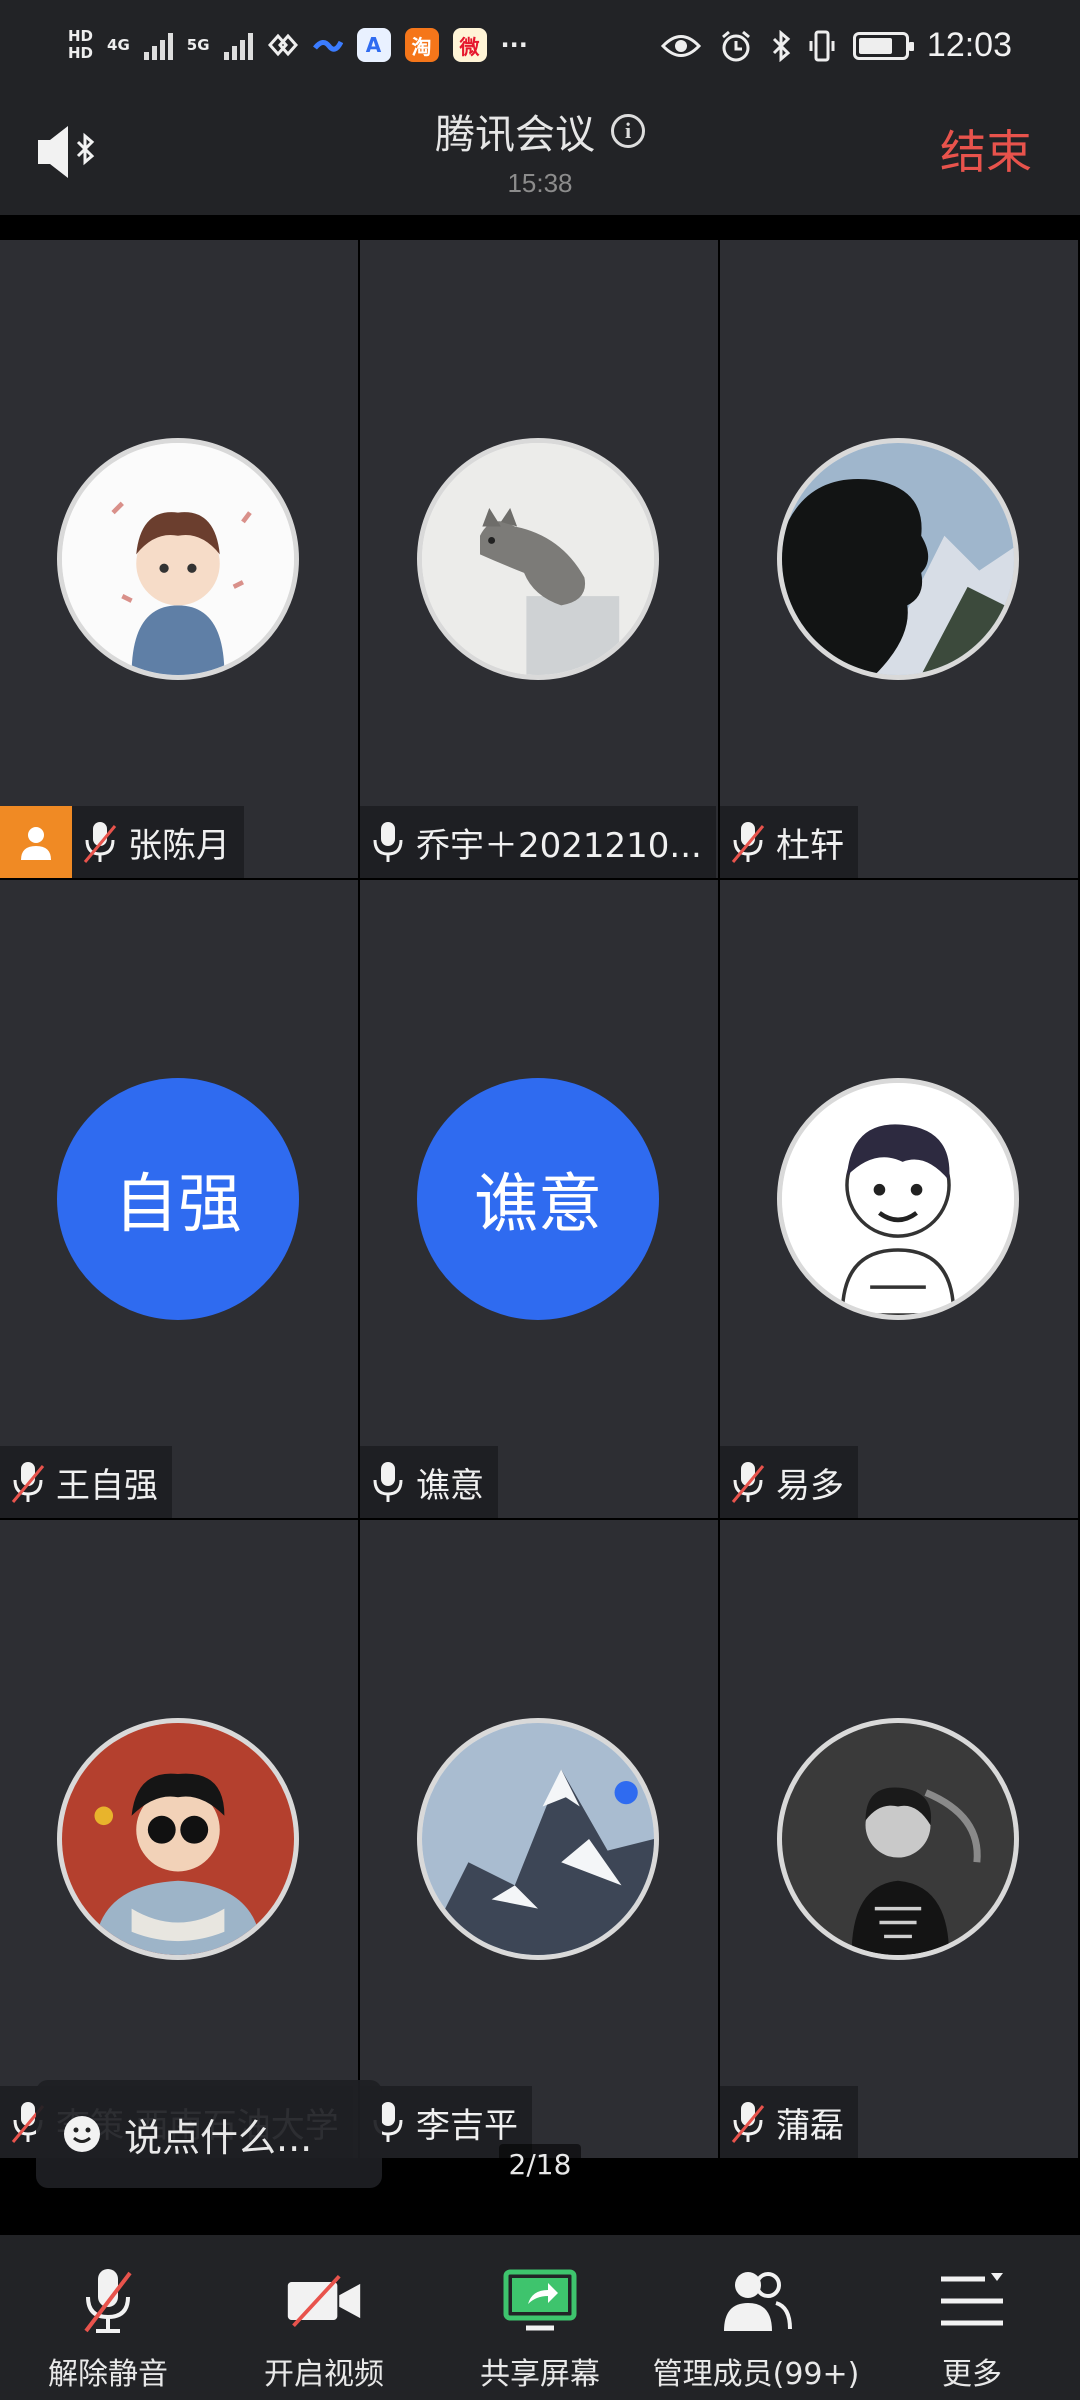 The width and height of the screenshot is (1080, 2400). I want to click on hotspot-icon, so click(282, 45).